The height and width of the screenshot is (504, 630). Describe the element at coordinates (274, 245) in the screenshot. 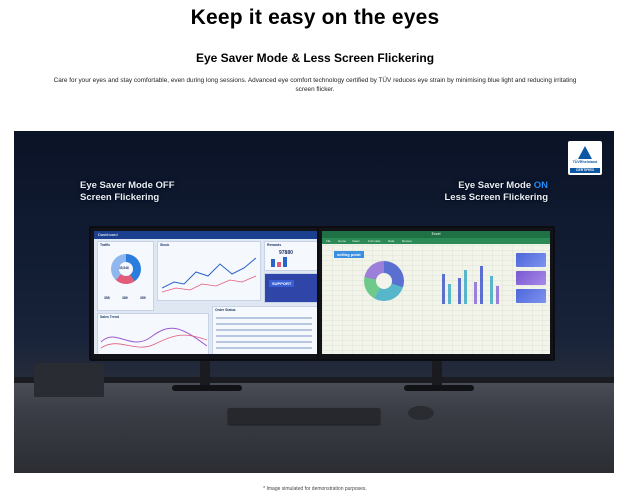

I see `card-rewards-label: Rewards` at that location.